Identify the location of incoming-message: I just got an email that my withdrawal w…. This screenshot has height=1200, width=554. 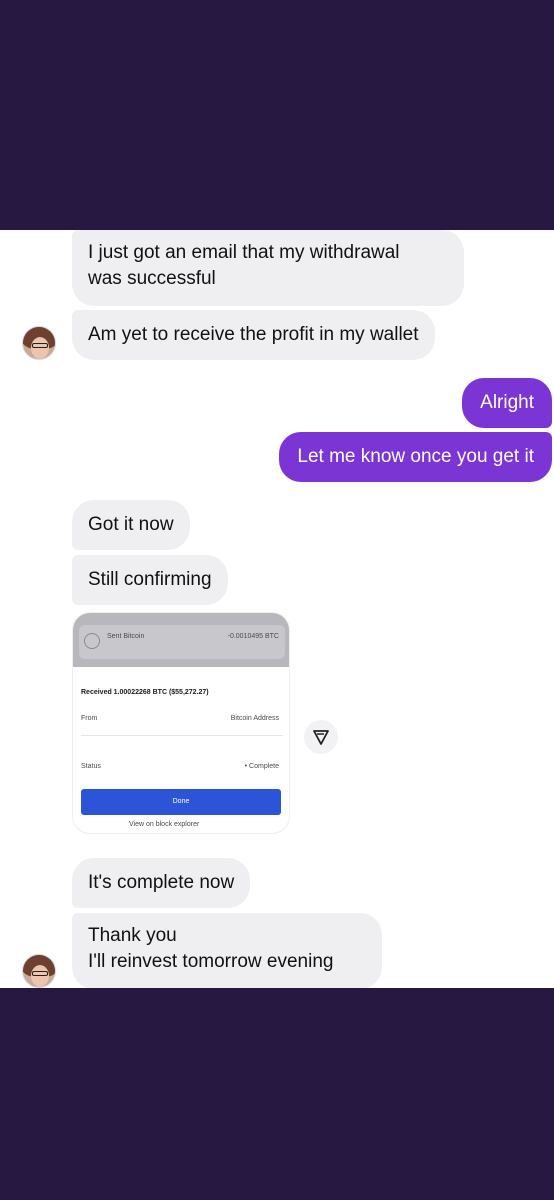
(268, 268).